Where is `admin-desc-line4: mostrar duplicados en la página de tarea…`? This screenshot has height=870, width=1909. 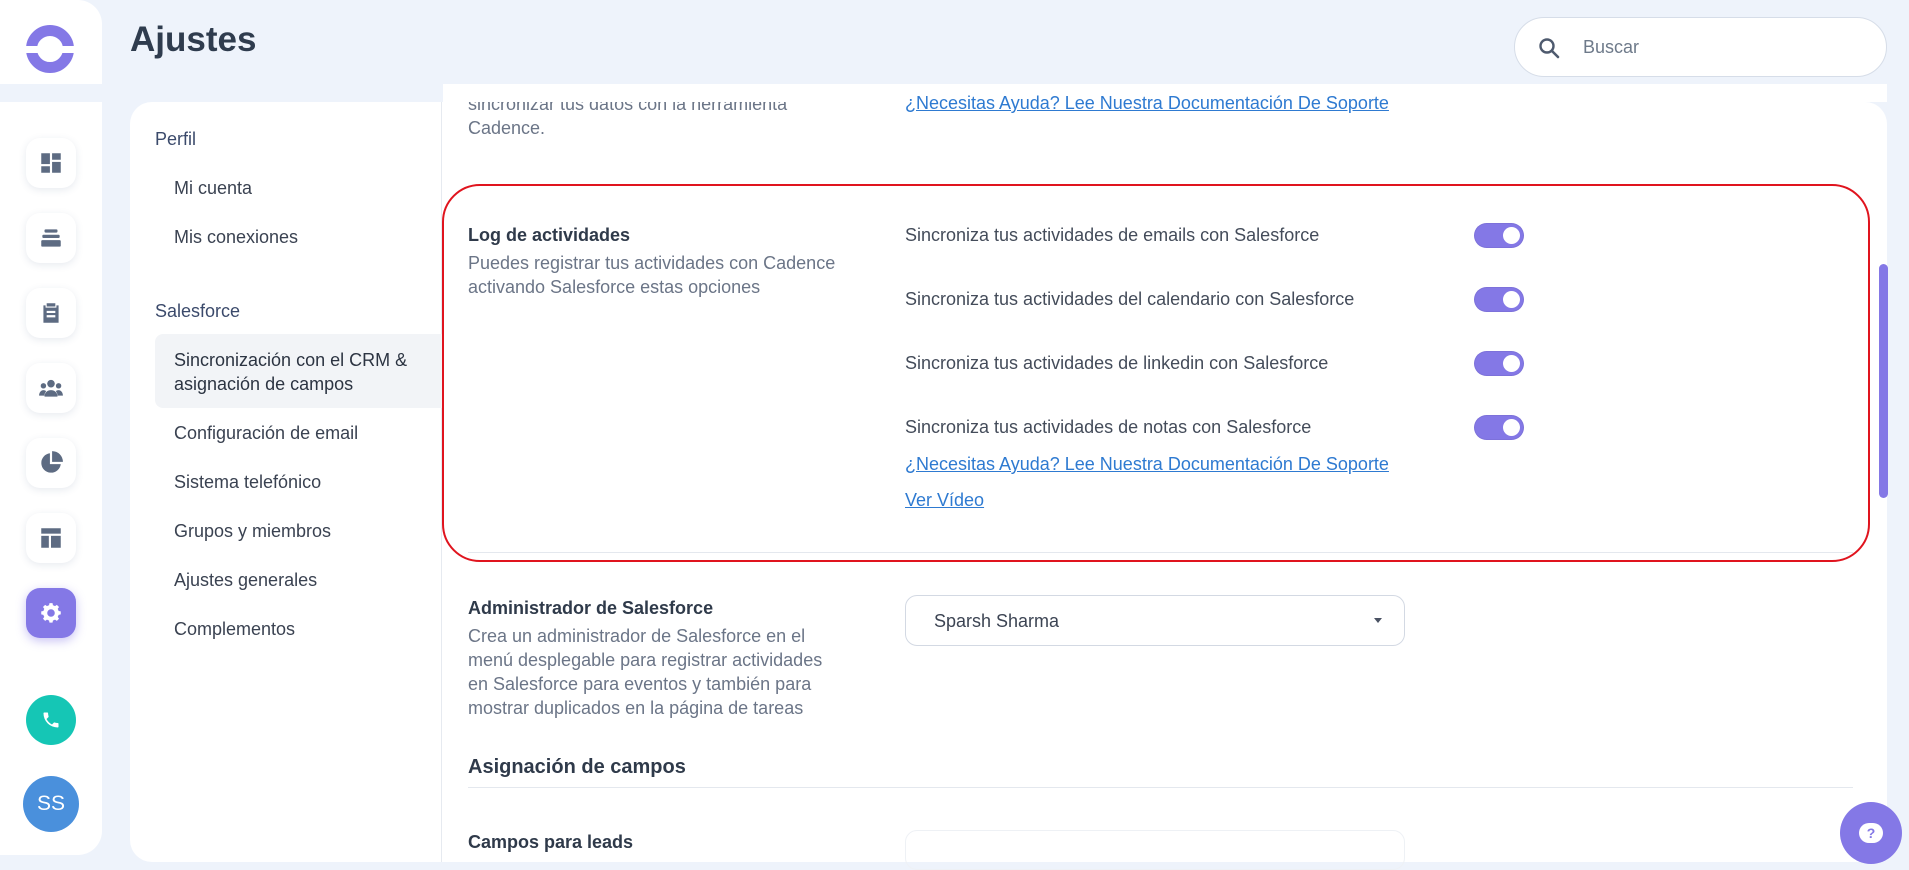 admin-desc-line4: mostrar duplicados en la página de tarea… is located at coordinates (636, 708).